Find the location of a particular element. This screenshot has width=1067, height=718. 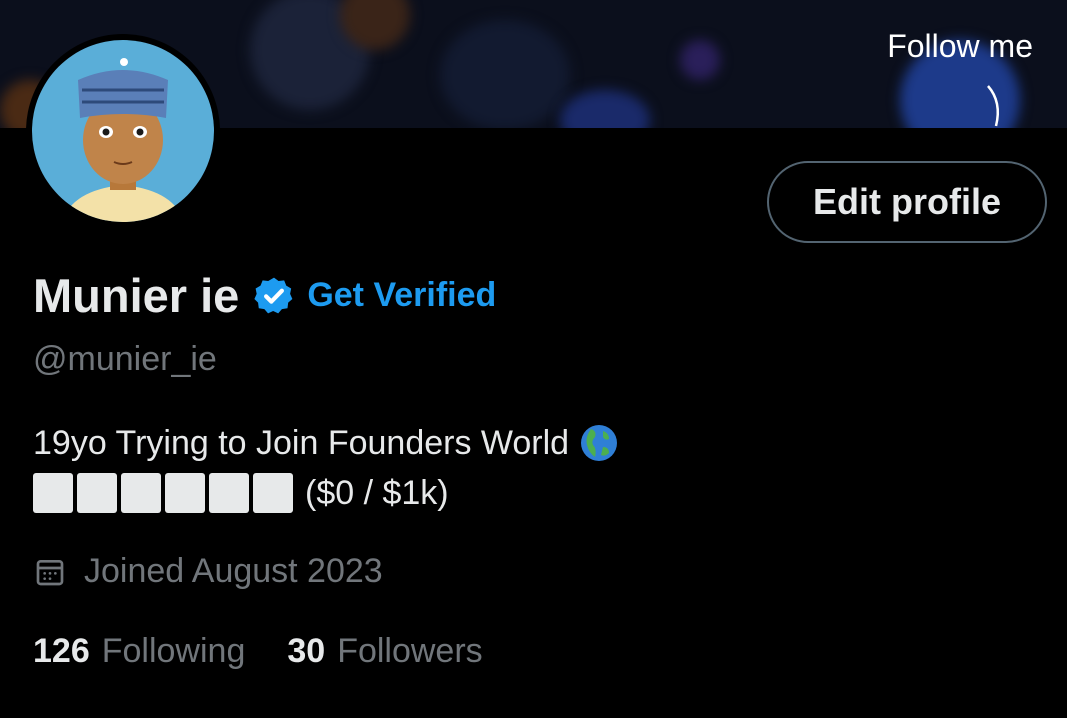

following-label: Following is located at coordinates (173, 651).